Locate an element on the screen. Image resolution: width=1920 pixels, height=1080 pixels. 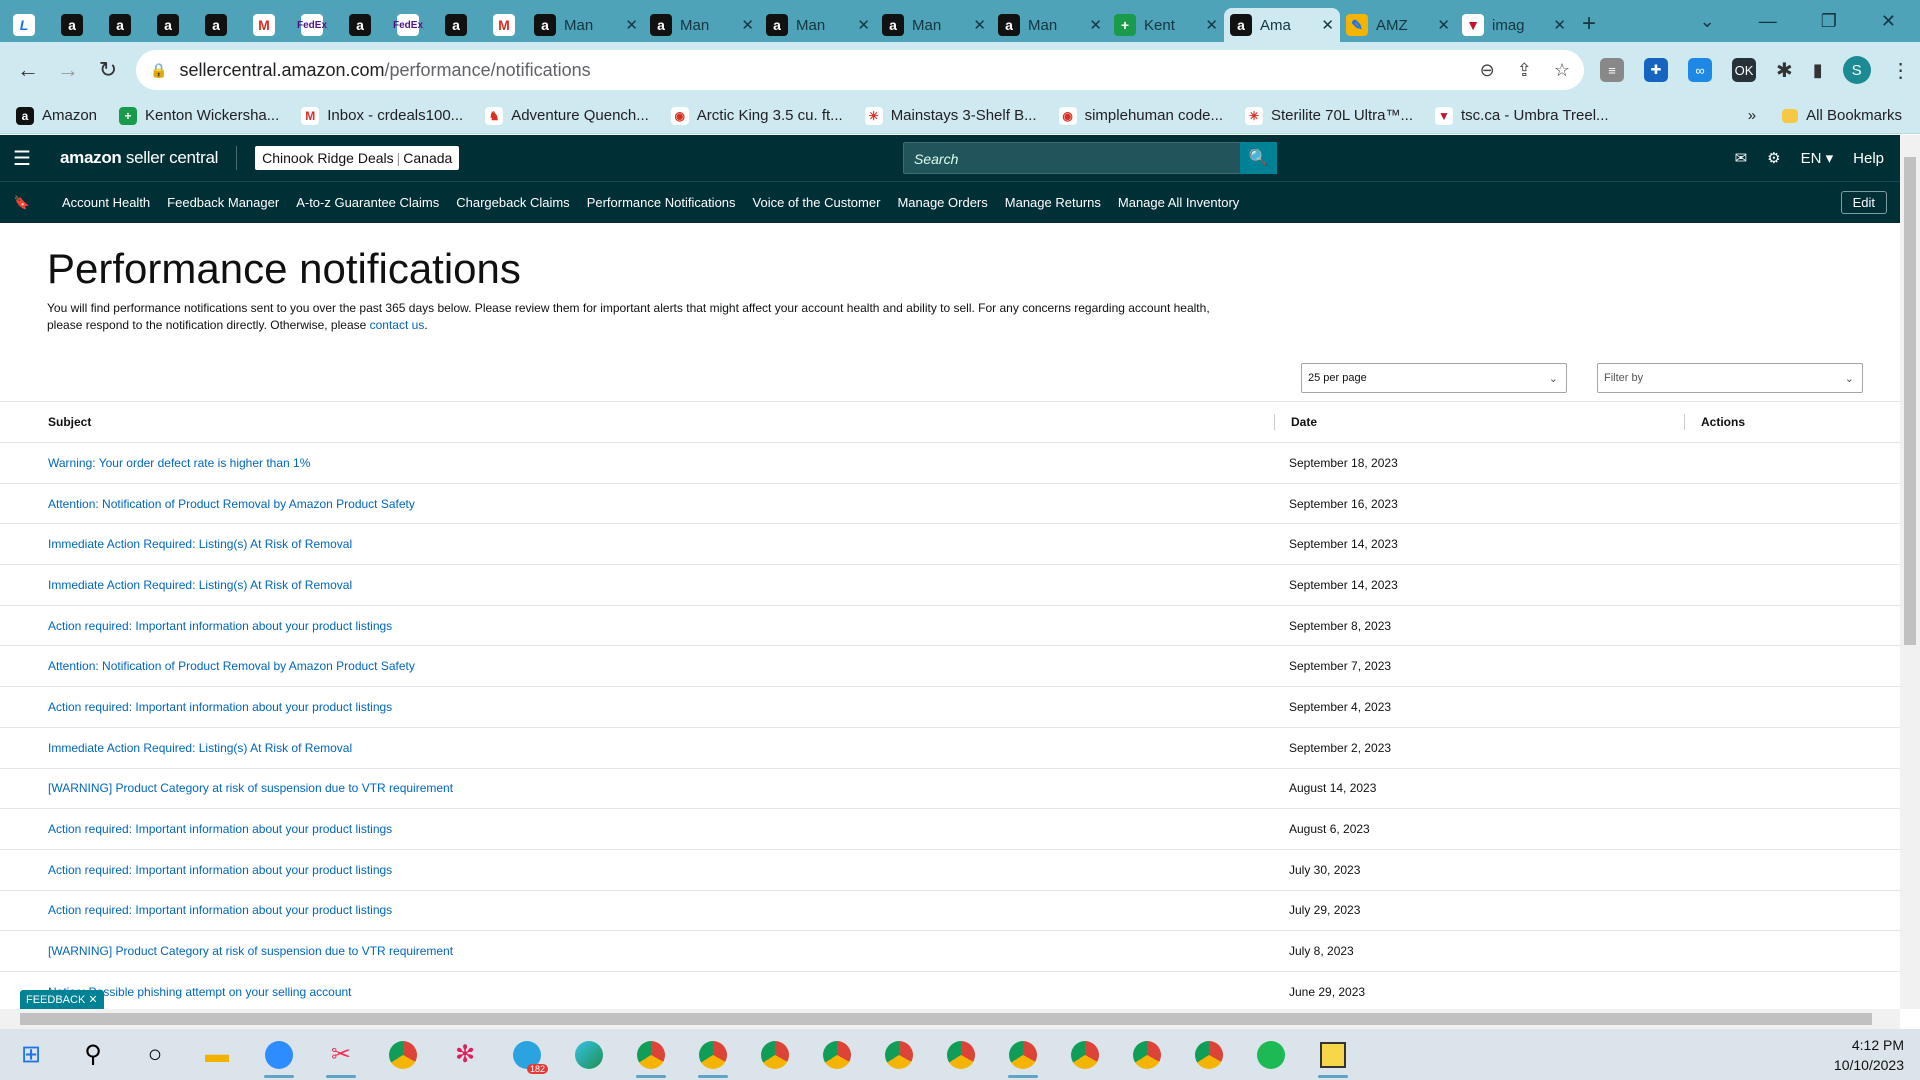
filter-select: Filter by ⌄ is located at coordinates (1730, 378).